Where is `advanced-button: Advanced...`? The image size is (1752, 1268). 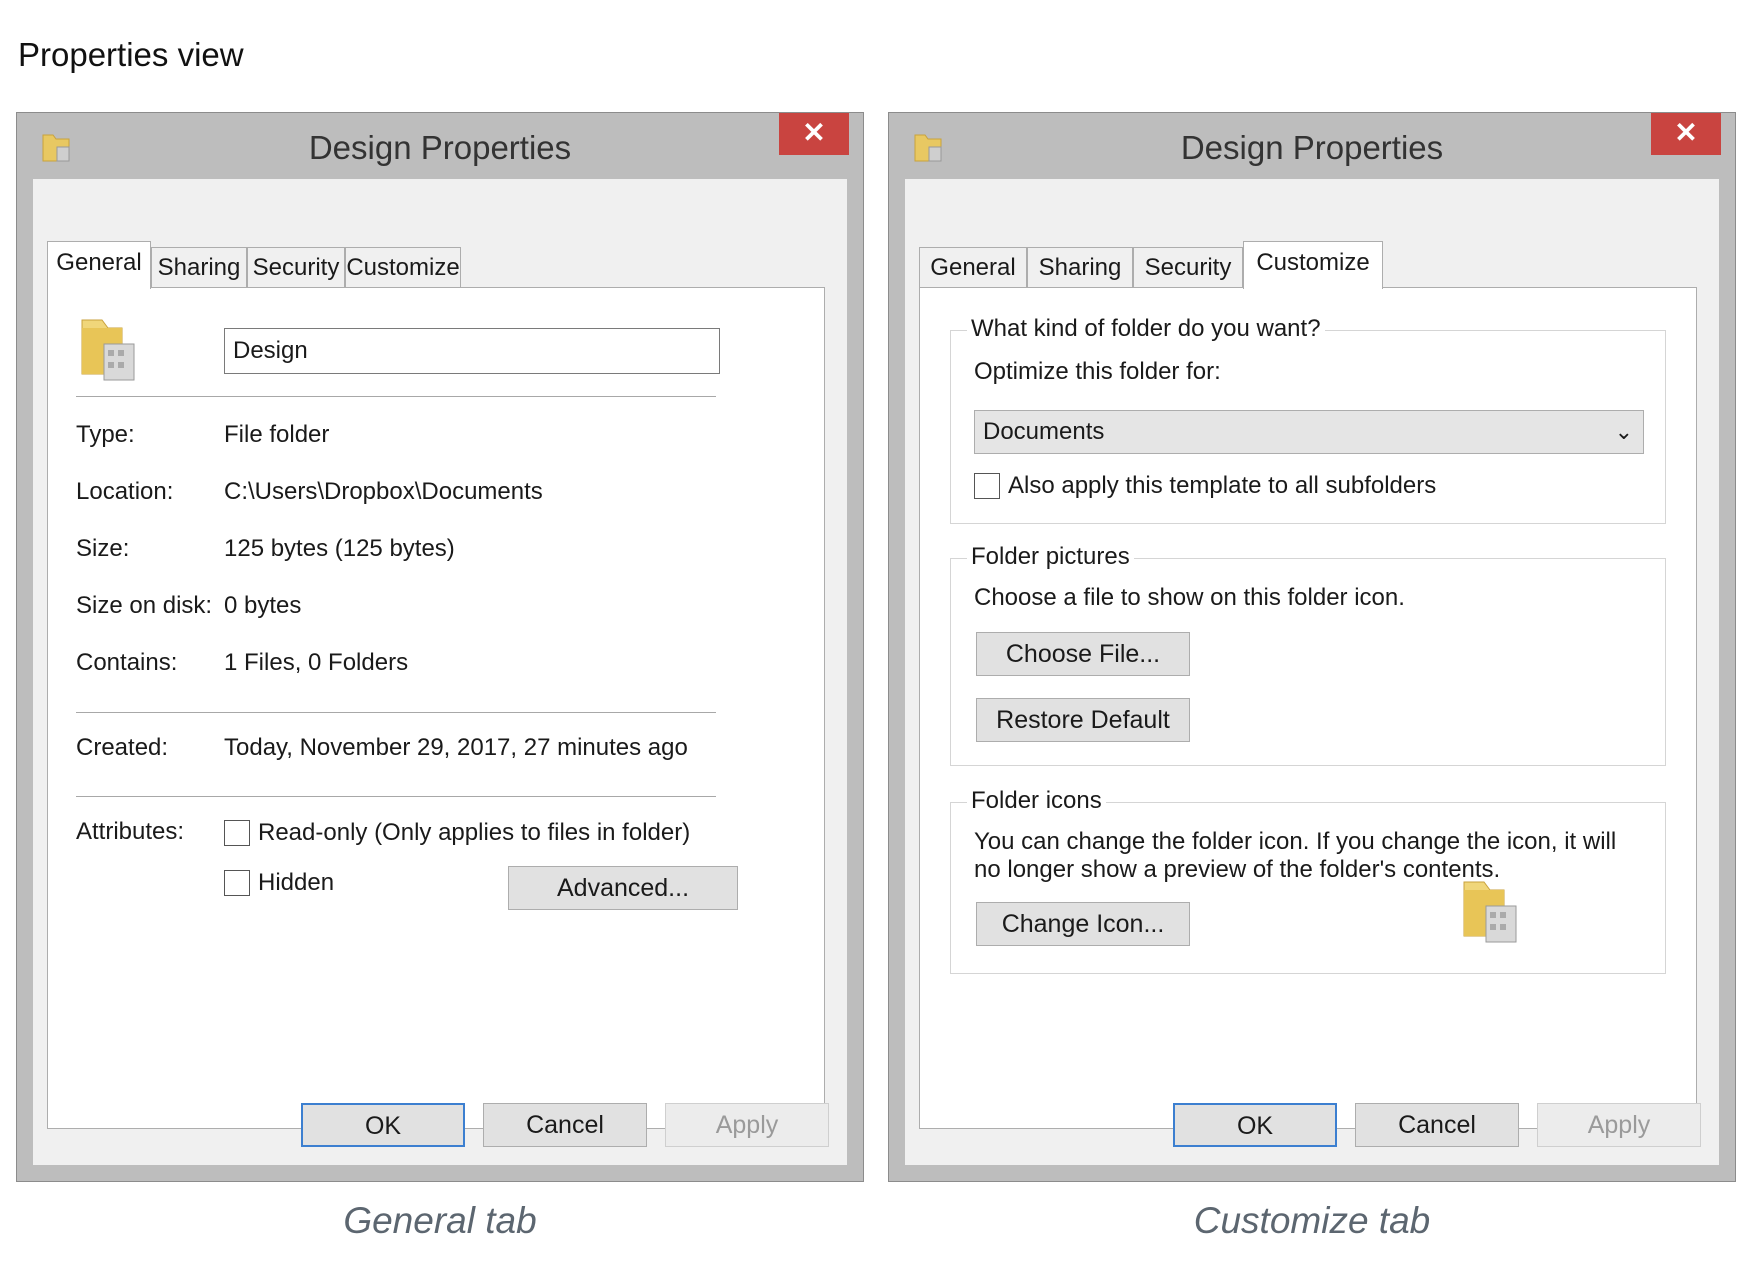 advanced-button: Advanced... is located at coordinates (623, 888).